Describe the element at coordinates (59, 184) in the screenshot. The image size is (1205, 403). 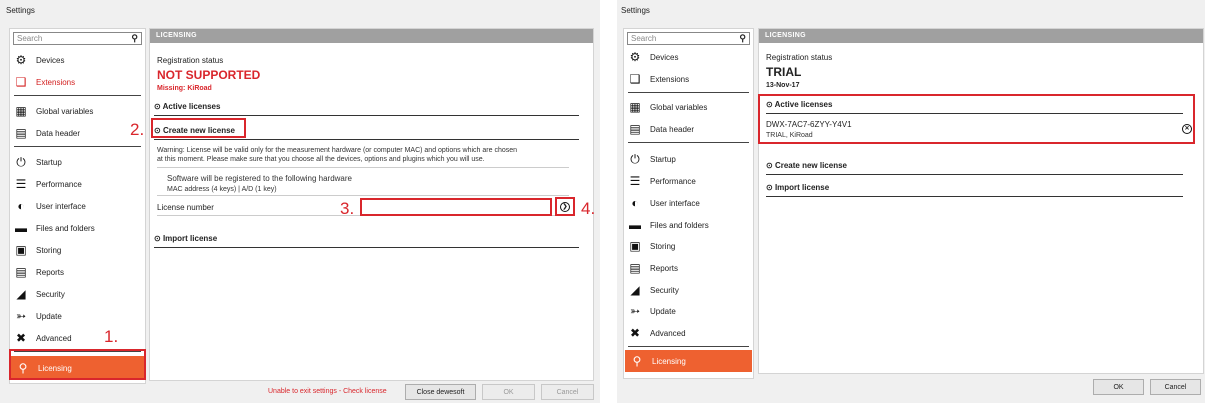
I see `sidebar-item-label: Performance` at that location.